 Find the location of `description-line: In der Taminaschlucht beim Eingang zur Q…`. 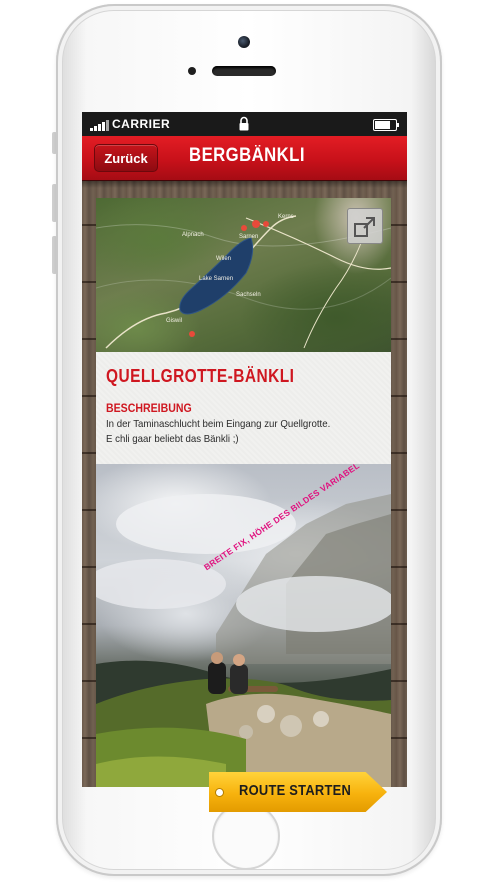

description-line: In der Taminaschlucht beim Eingang zur Q… is located at coordinates (218, 424).